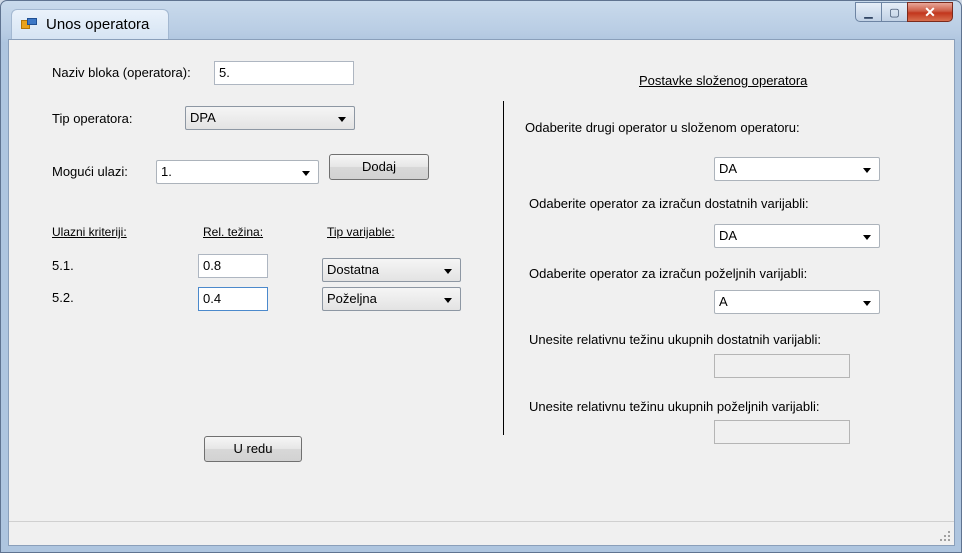  What do you see at coordinates (92, 118) in the screenshot?
I see `operator-type-label: Tip operatora:` at bounding box center [92, 118].